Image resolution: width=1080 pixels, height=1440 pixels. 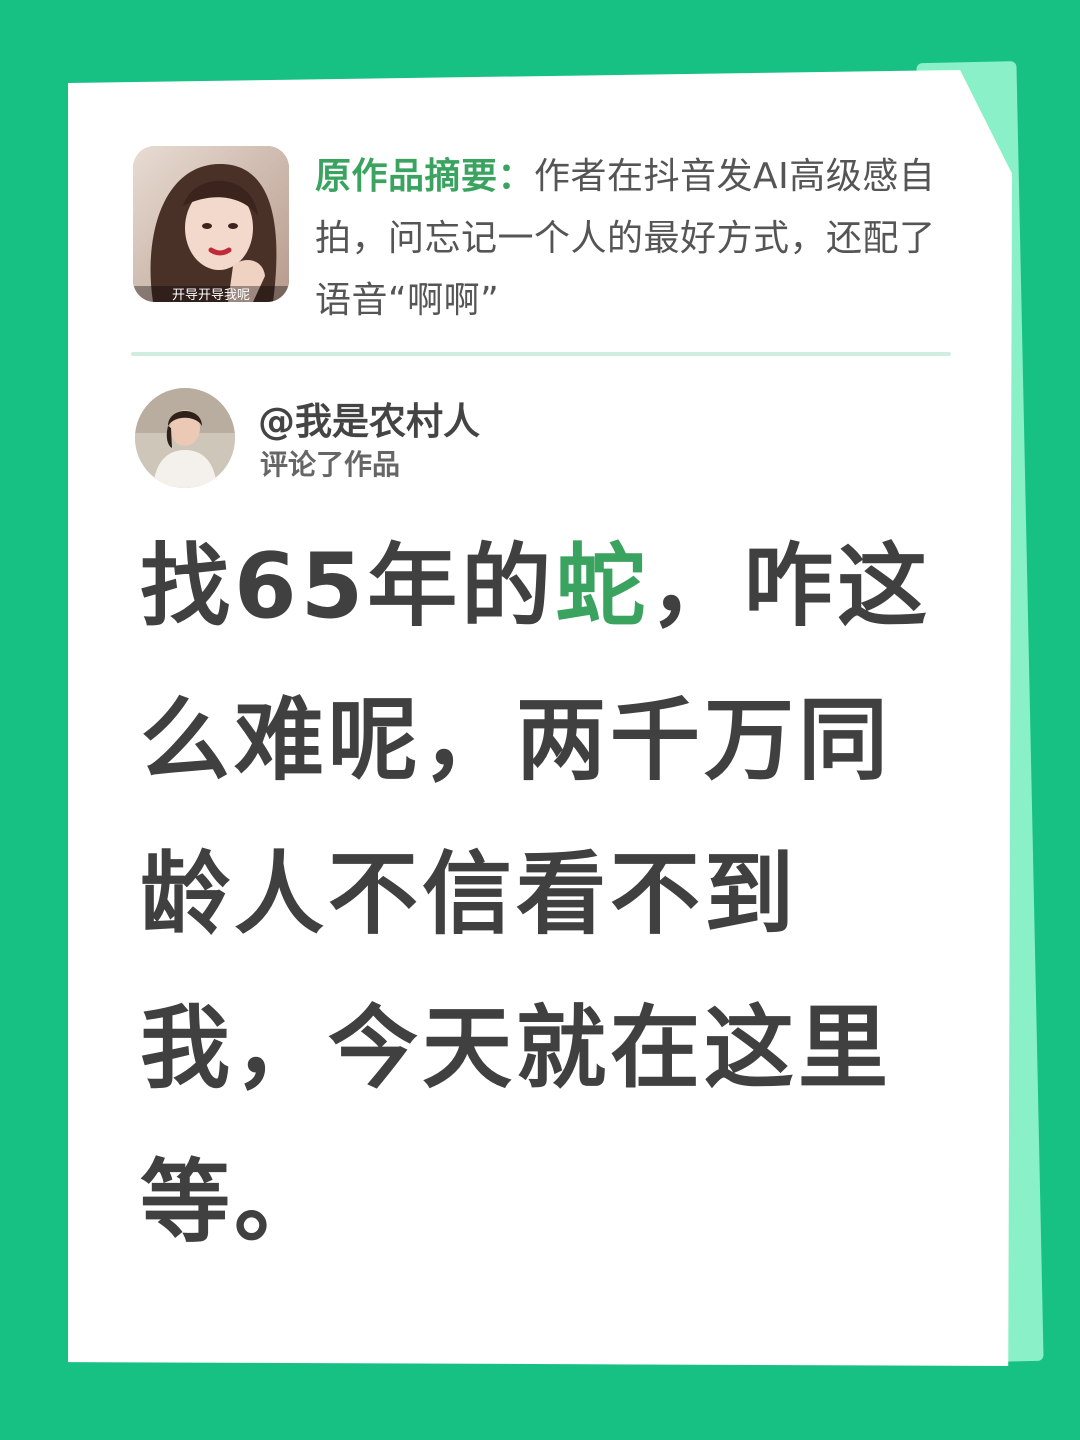 I want to click on commenter-name: @我是农村人, so click(x=369, y=422).